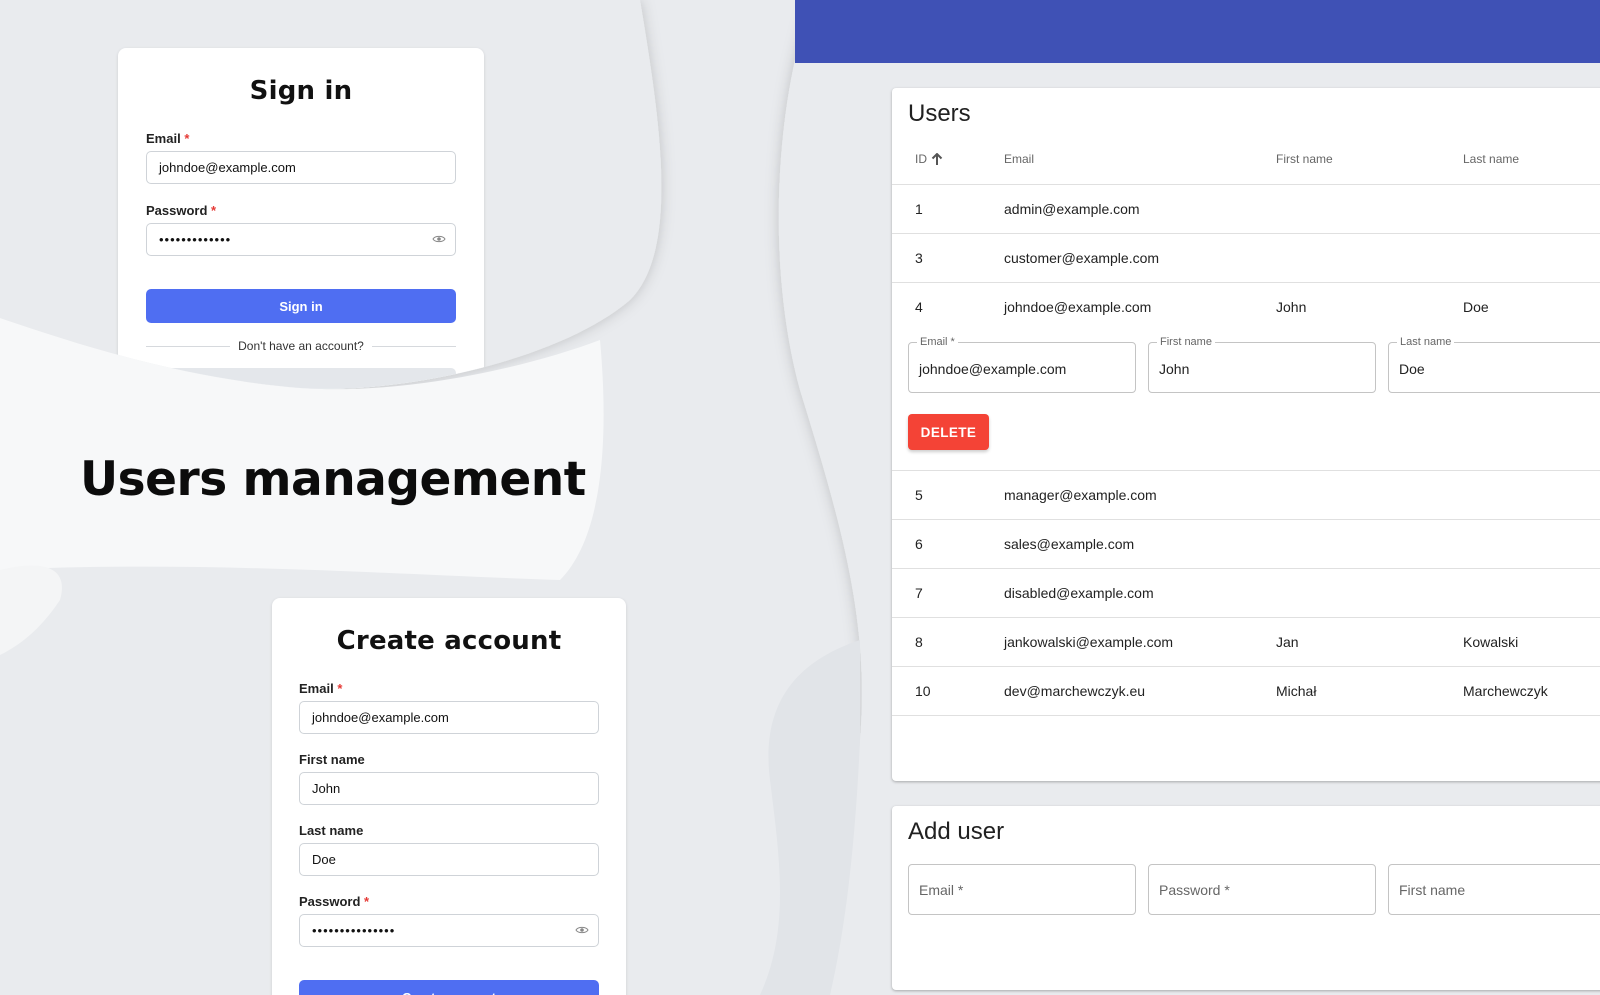 The width and height of the screenshot is (1600, 995). What do you see at coordinates (948, 432) in the screenshot?
I see `delete-button: DELETE` at bounding box center [948, 432].